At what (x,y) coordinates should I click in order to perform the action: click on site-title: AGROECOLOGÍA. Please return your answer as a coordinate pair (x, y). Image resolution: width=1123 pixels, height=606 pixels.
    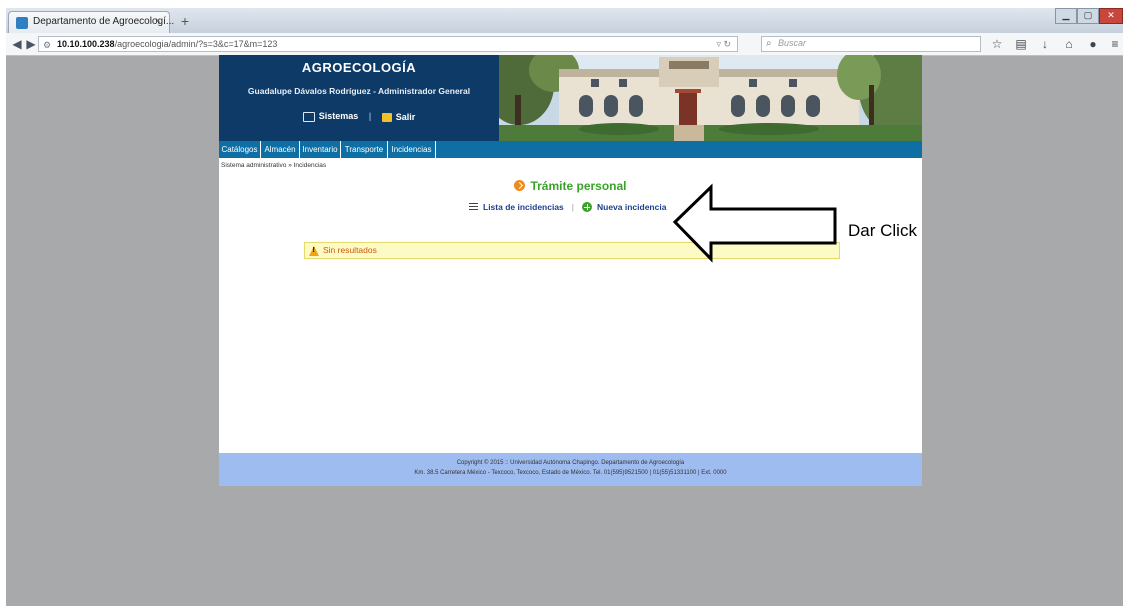
    Looking at the image, I should click on (359, 67).